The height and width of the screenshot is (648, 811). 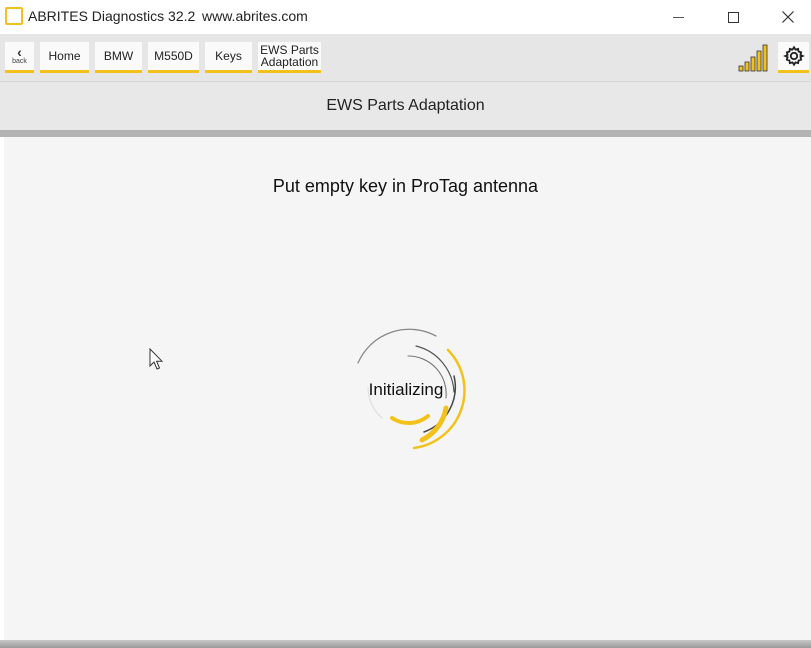 I want to click on bottom-bar, so click(x=405, y=644).